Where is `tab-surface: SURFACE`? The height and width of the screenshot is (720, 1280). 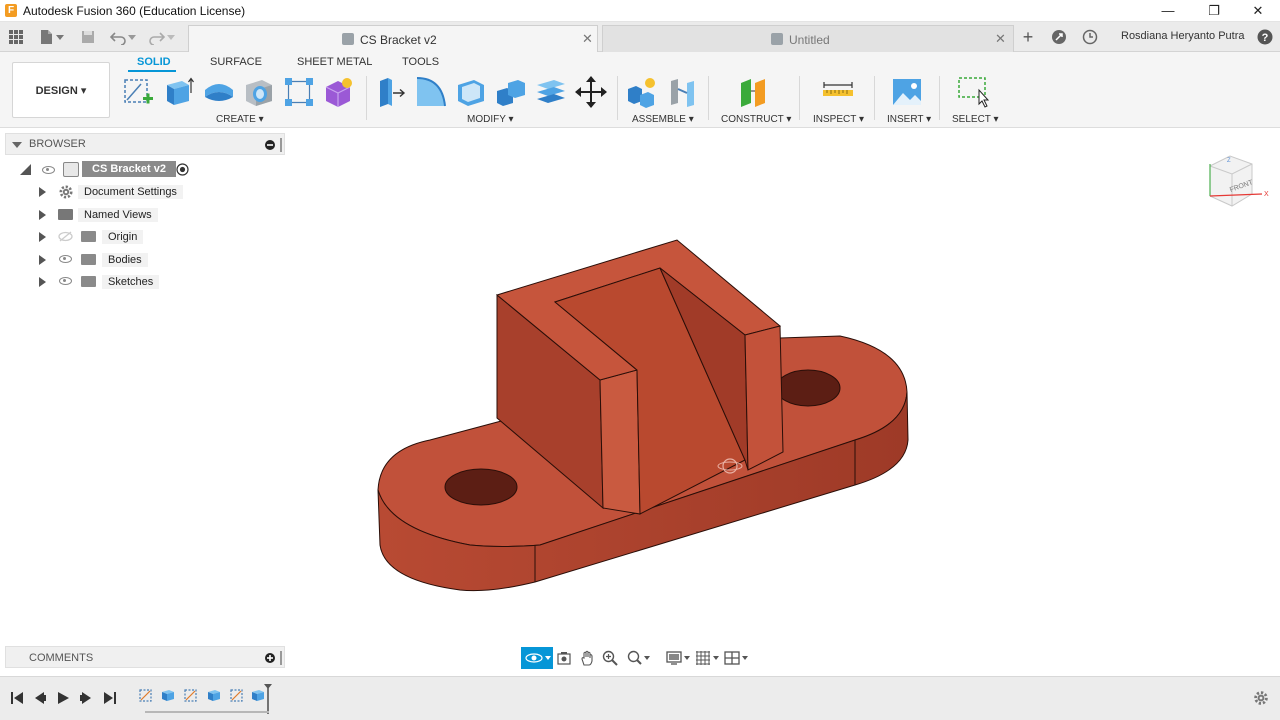
tab-surface: SURFACE is located at coordinates (236, 62).